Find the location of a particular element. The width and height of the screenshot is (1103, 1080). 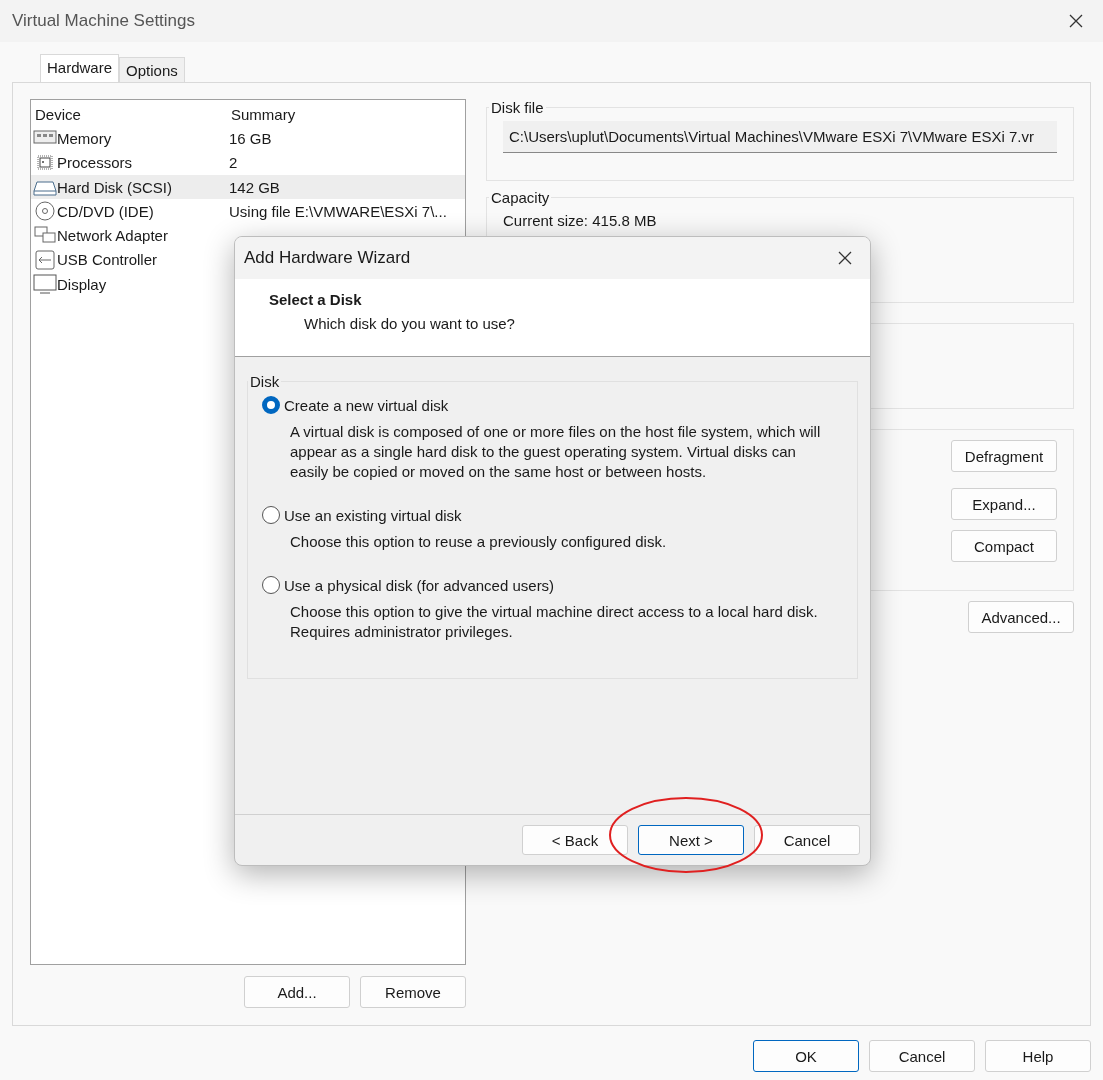

device-name: USB Controller is located at coordinates (107, 260).